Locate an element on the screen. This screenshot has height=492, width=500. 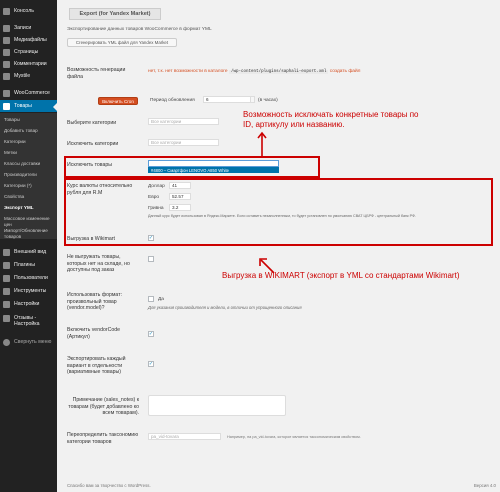
footer-thanks: Спасибо вам за творчество с WordPress. is located at coordinates (109, 485).